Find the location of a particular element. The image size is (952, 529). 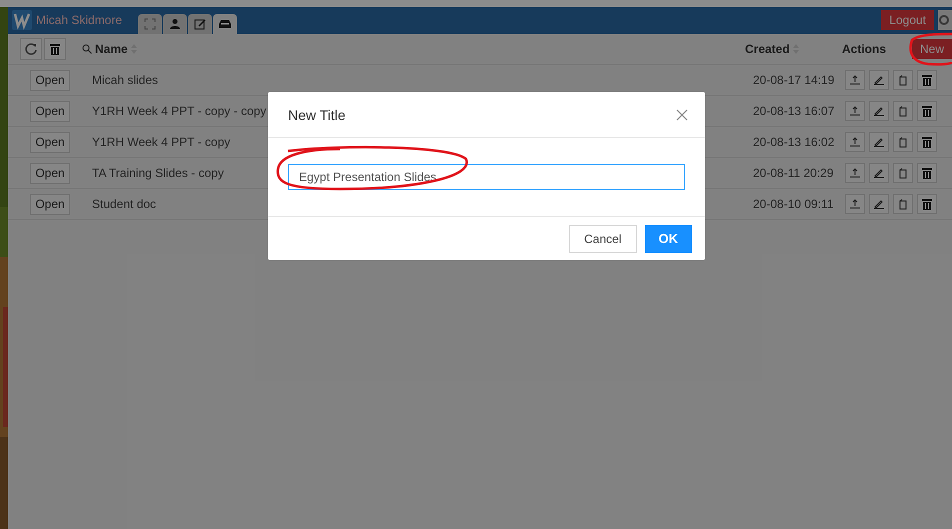

settings-button is located at coordinates (945, 20).